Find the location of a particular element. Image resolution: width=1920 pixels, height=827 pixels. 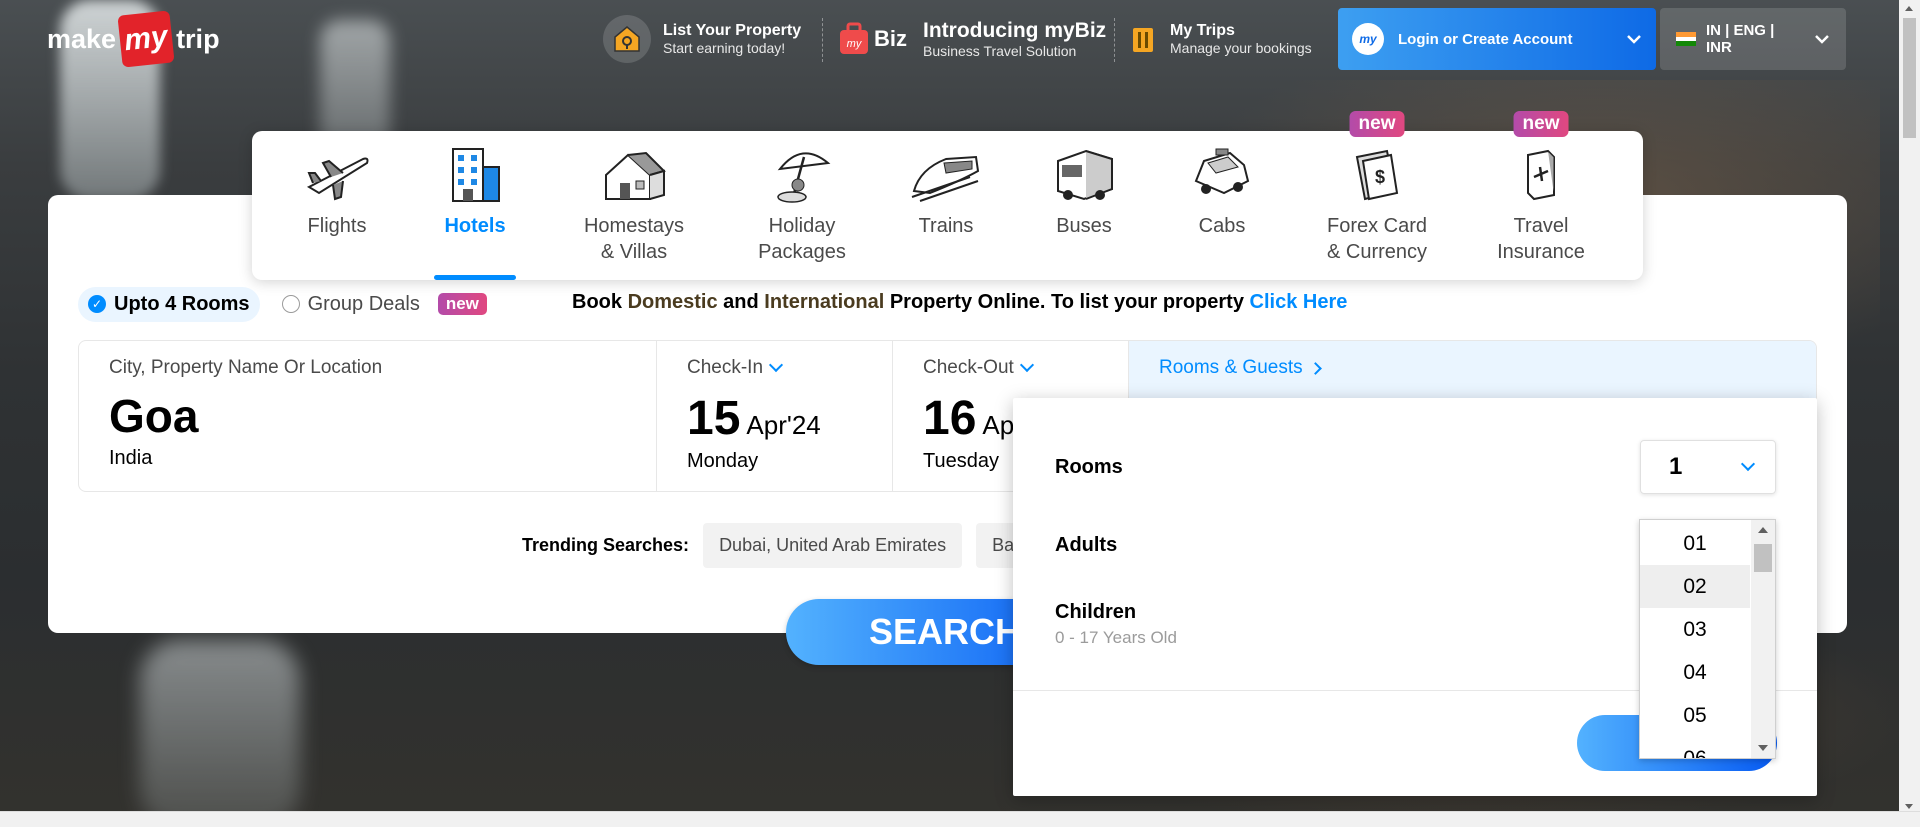

hotel-building-icon is located at coordinates (475, 175).